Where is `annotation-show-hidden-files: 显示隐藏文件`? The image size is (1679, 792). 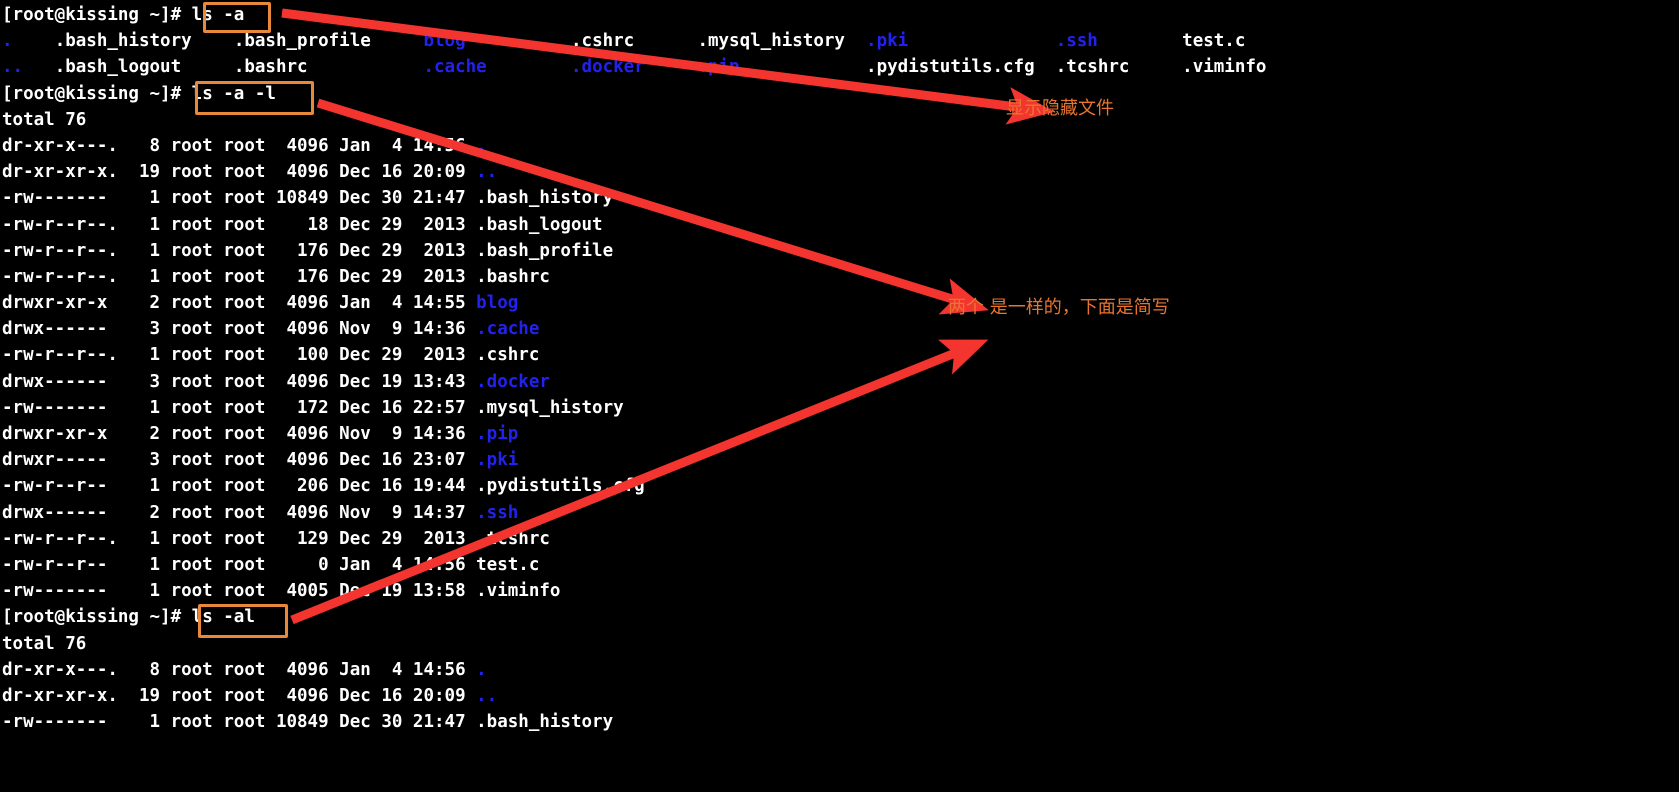
annotation-show-hidden-files: 显示隐藏文件 is located at coordinates (1060, 108).